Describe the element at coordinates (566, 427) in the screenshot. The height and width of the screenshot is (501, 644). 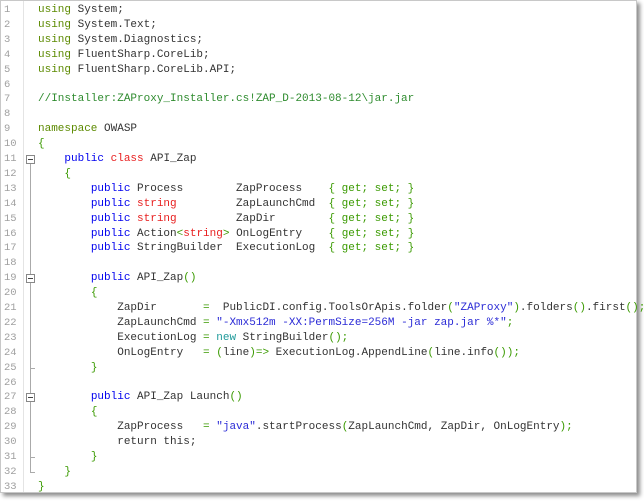
I see `code-token-op: );` at that location.